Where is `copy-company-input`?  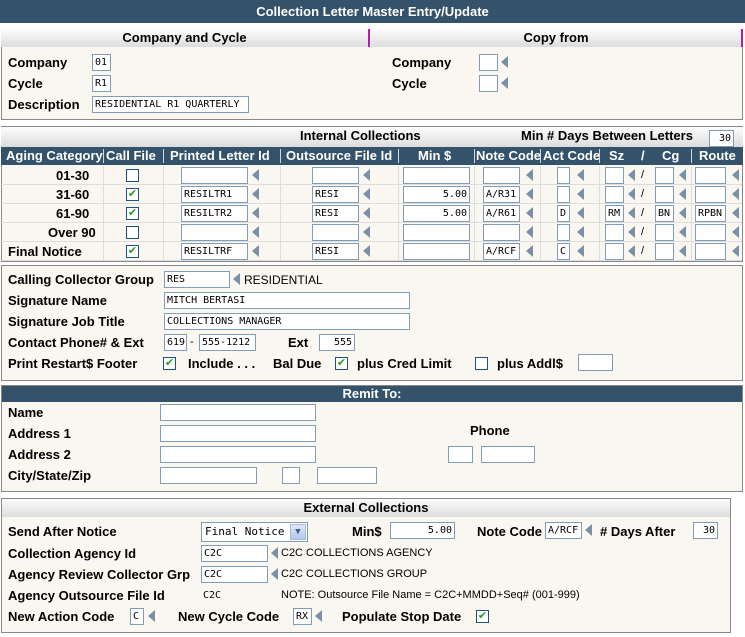
copy-company-input is located at coordinates (488, 62).